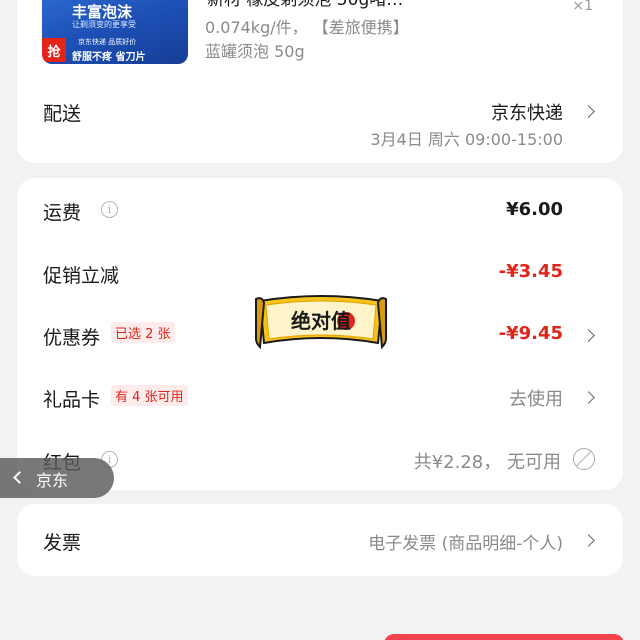  Describe the element at coordinates (104, 24) in the screenshot. I see `thumbnail-subline: 让剃须变的更享受` at that location.